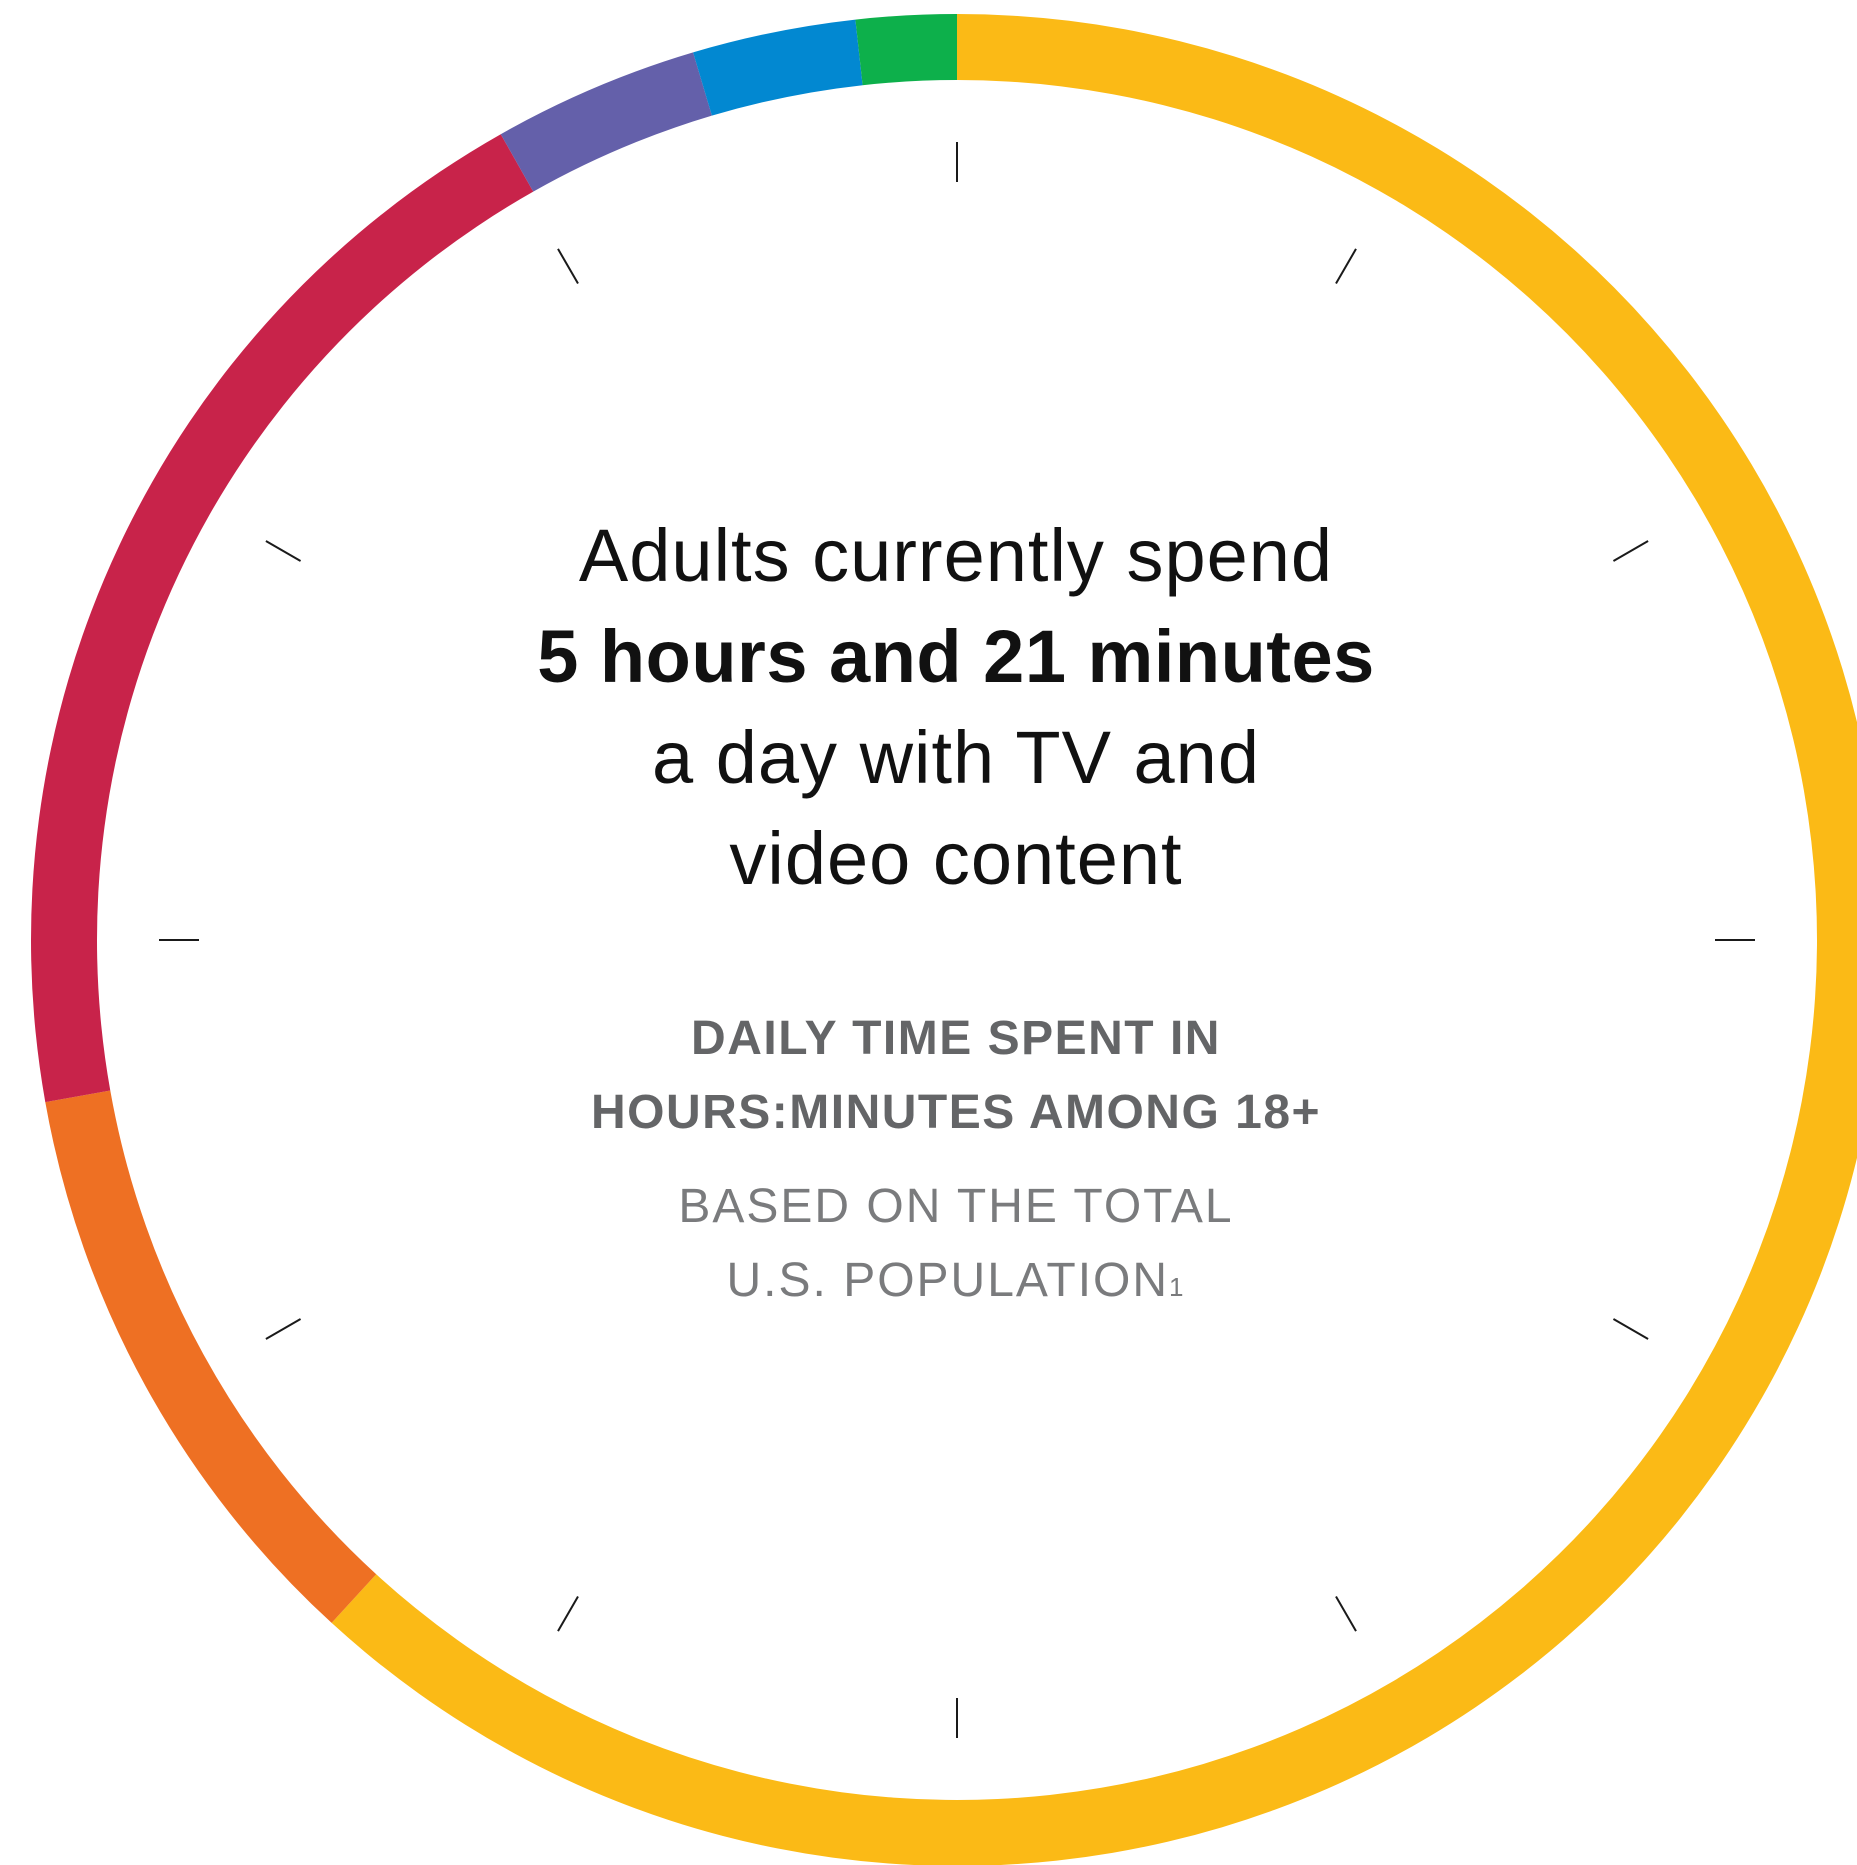  Describe the element at coordinates (948, 1280) in the screenshot. I see `note-line-2-text: U.S. POPULATION` at that location.